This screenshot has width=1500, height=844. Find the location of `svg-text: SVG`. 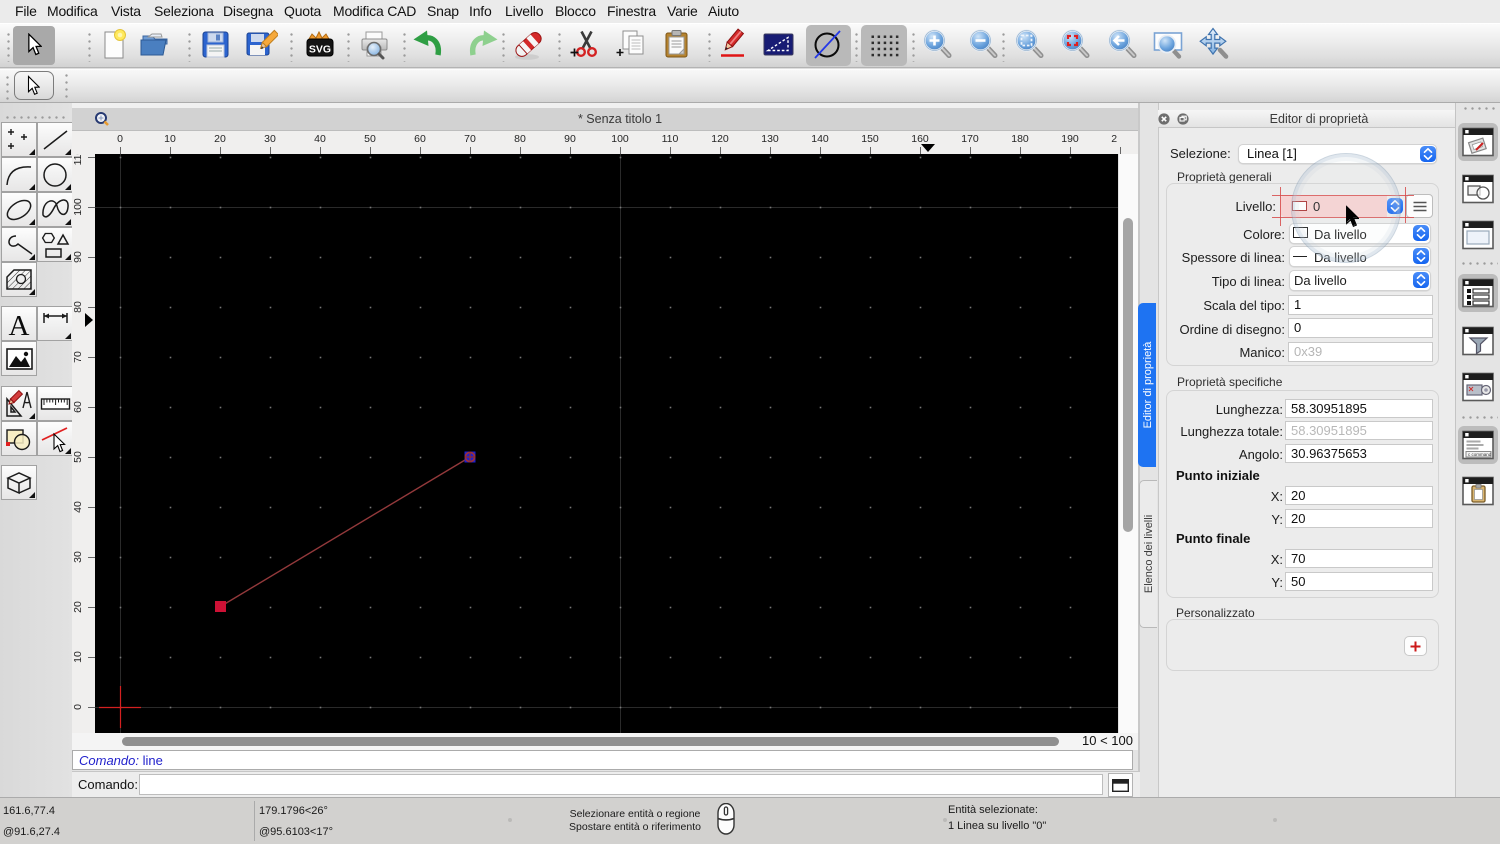

svg-text: SVG is located at coordinates (320, 50).